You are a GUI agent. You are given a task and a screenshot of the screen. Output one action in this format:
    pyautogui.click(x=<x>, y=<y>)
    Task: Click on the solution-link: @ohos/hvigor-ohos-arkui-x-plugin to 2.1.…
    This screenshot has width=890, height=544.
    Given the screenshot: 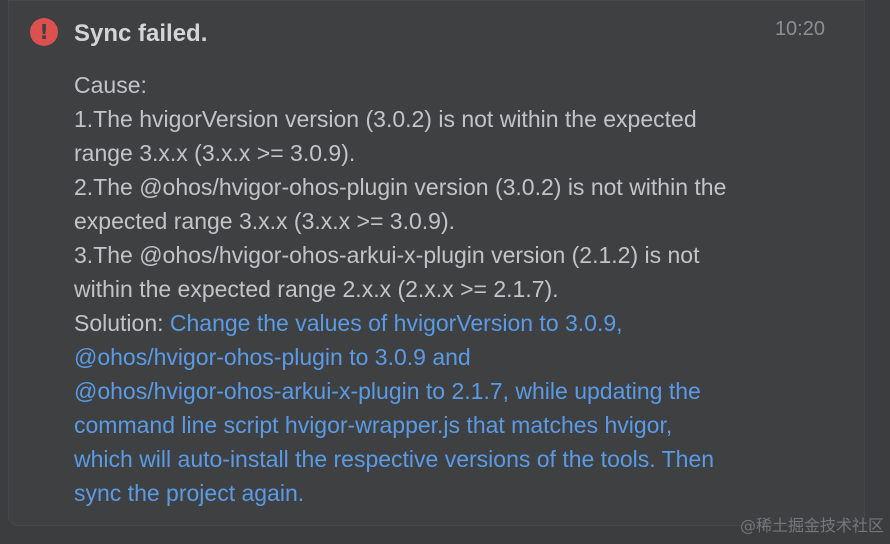 What is the action you would take?
    pyautogui.click(x=454, y=391)
    